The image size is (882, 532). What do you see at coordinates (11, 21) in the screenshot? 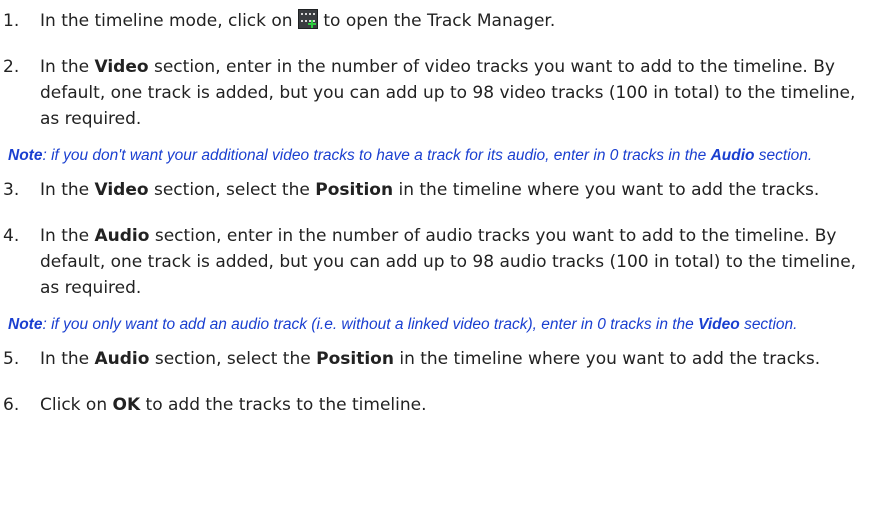
I see `step-number: 1.` at bounding box center [11, 21].